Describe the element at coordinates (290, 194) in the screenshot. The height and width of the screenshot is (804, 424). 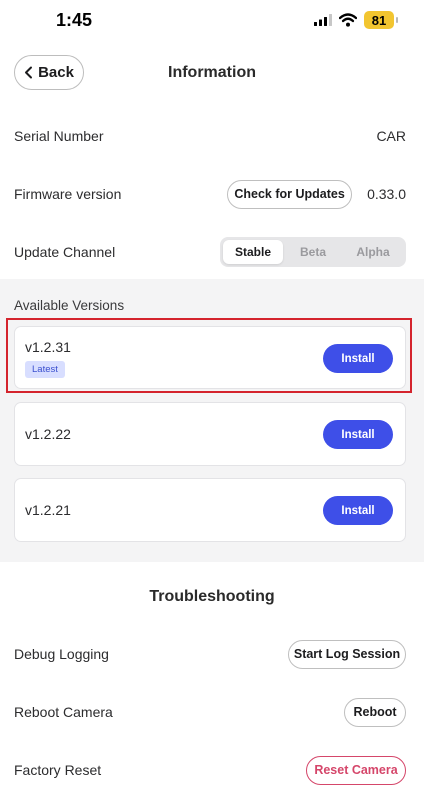
I see `check-for-updates-button: Check for Updates` at that location.